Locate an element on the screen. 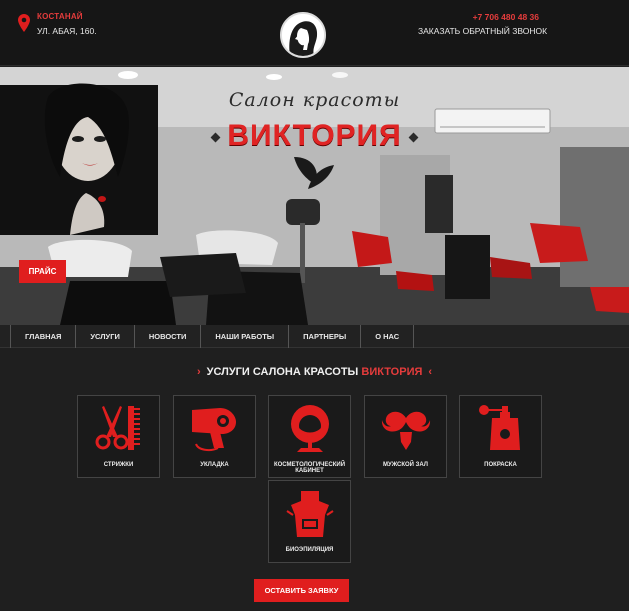 The height and width of the screenshot is (611, 629). leave-request-button: ОСТАВИТЬ ЗАЯВКУ is located at coordinates (301, 590).